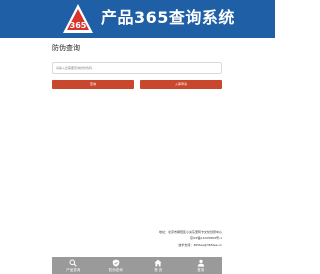 This screenshot has width=320, height=274. What do you see at coordinates (115, 263) in the screenshot?
I see `shield-icon` at bounding box center [115, 263].